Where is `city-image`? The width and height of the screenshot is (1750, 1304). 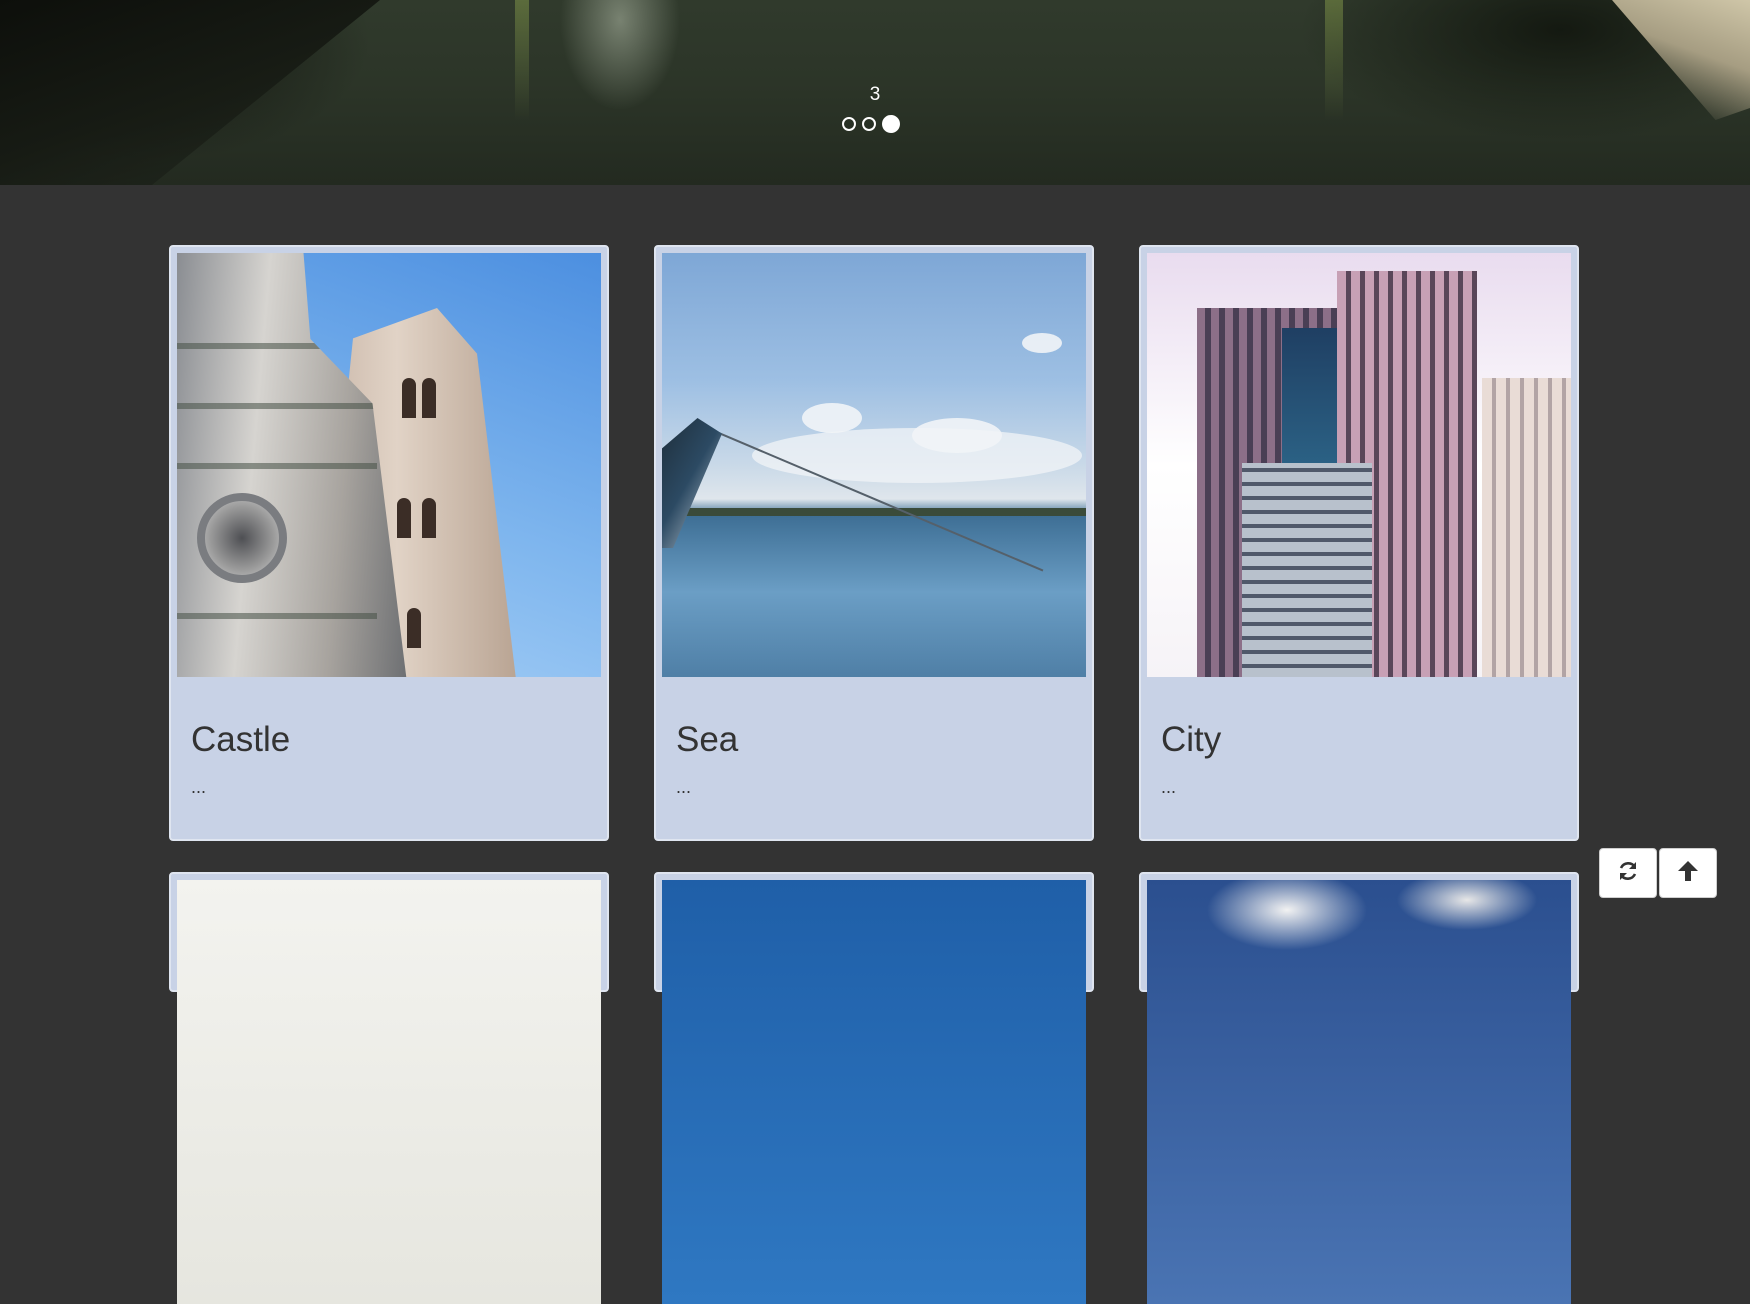
city-image is located at coordinates (1359, 465).